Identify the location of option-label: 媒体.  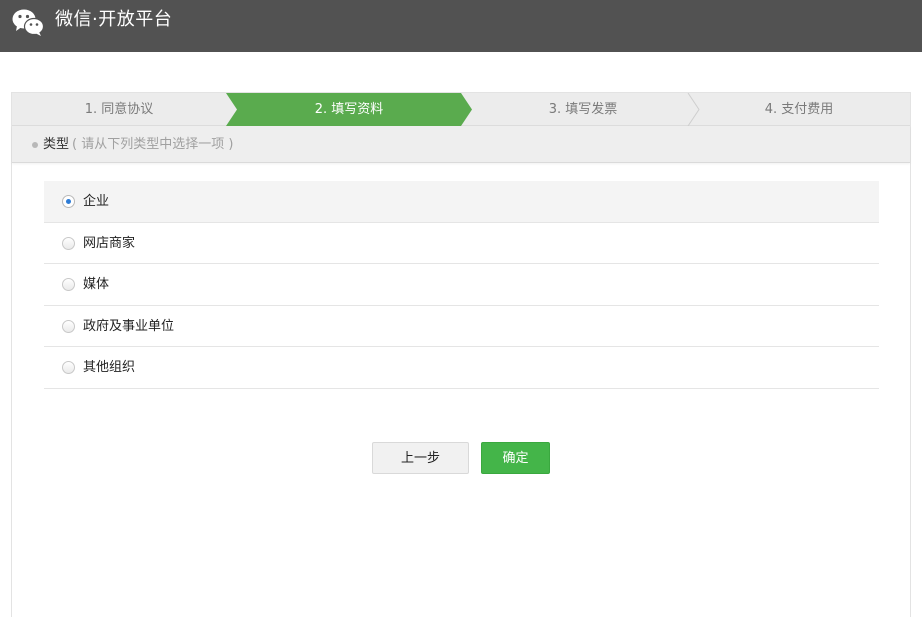
(96, 284).